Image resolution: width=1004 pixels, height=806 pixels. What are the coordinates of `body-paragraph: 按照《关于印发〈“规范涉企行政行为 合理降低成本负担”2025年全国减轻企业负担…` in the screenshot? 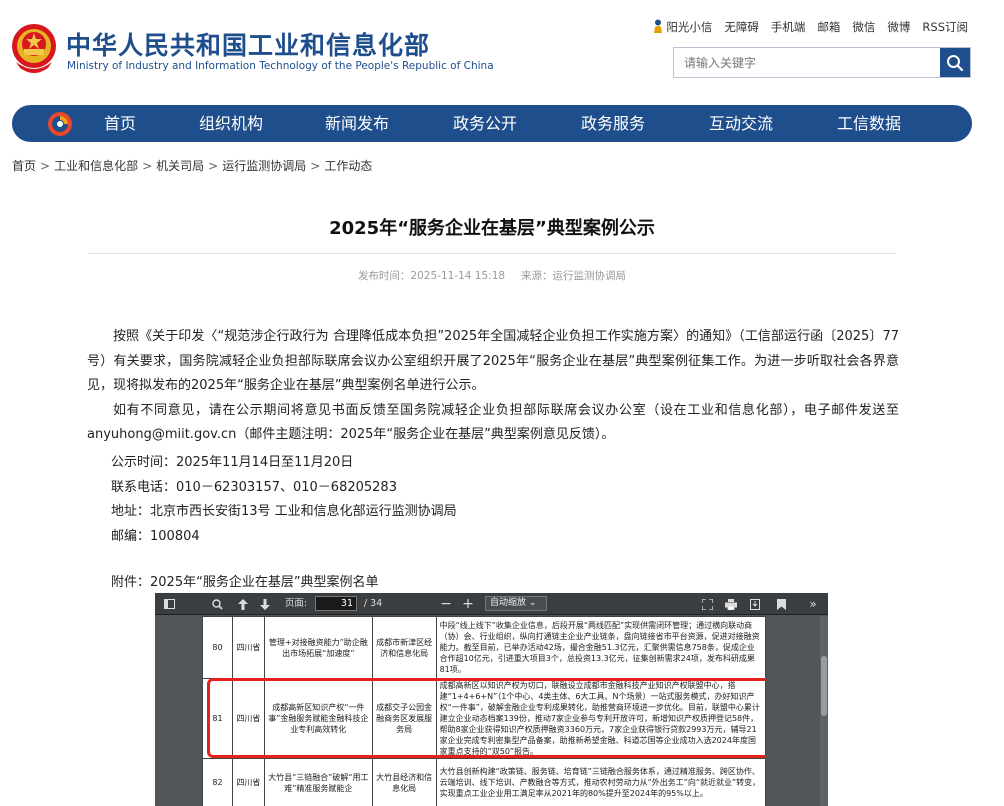 It's located at (493, 361).